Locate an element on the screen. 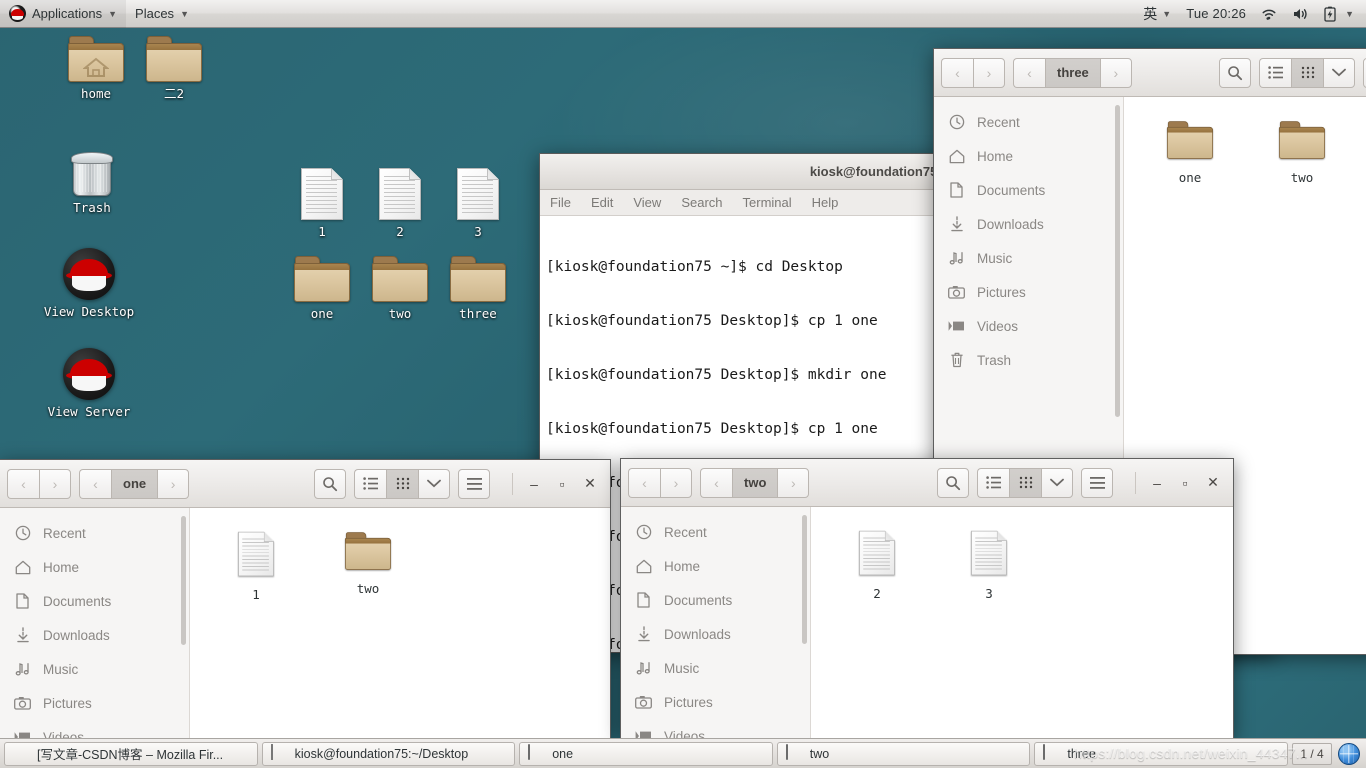 Image resolution: width=1366 pixels, height=768 pixels. menu-edit: Edit is located at coordinates (602, 202).